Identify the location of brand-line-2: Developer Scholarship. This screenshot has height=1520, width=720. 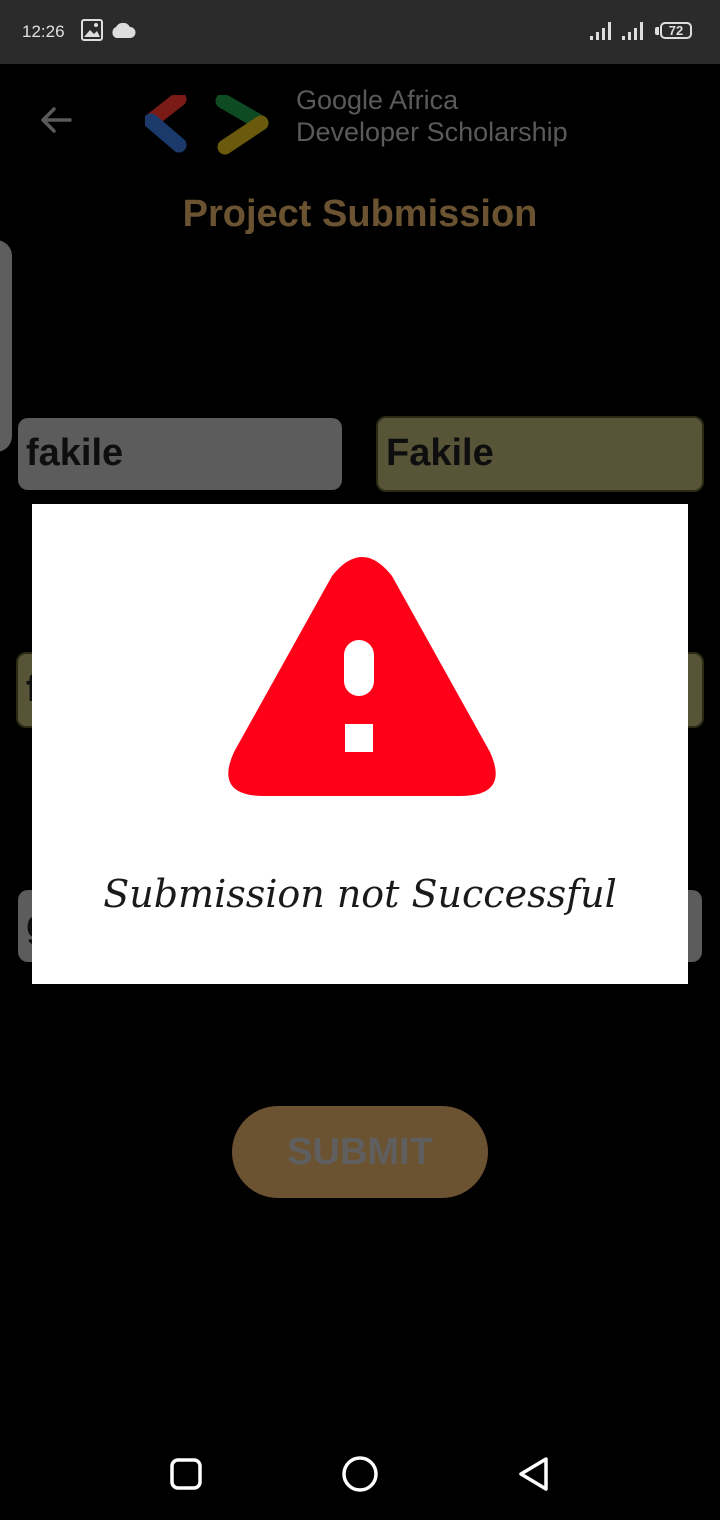
(432, 132).